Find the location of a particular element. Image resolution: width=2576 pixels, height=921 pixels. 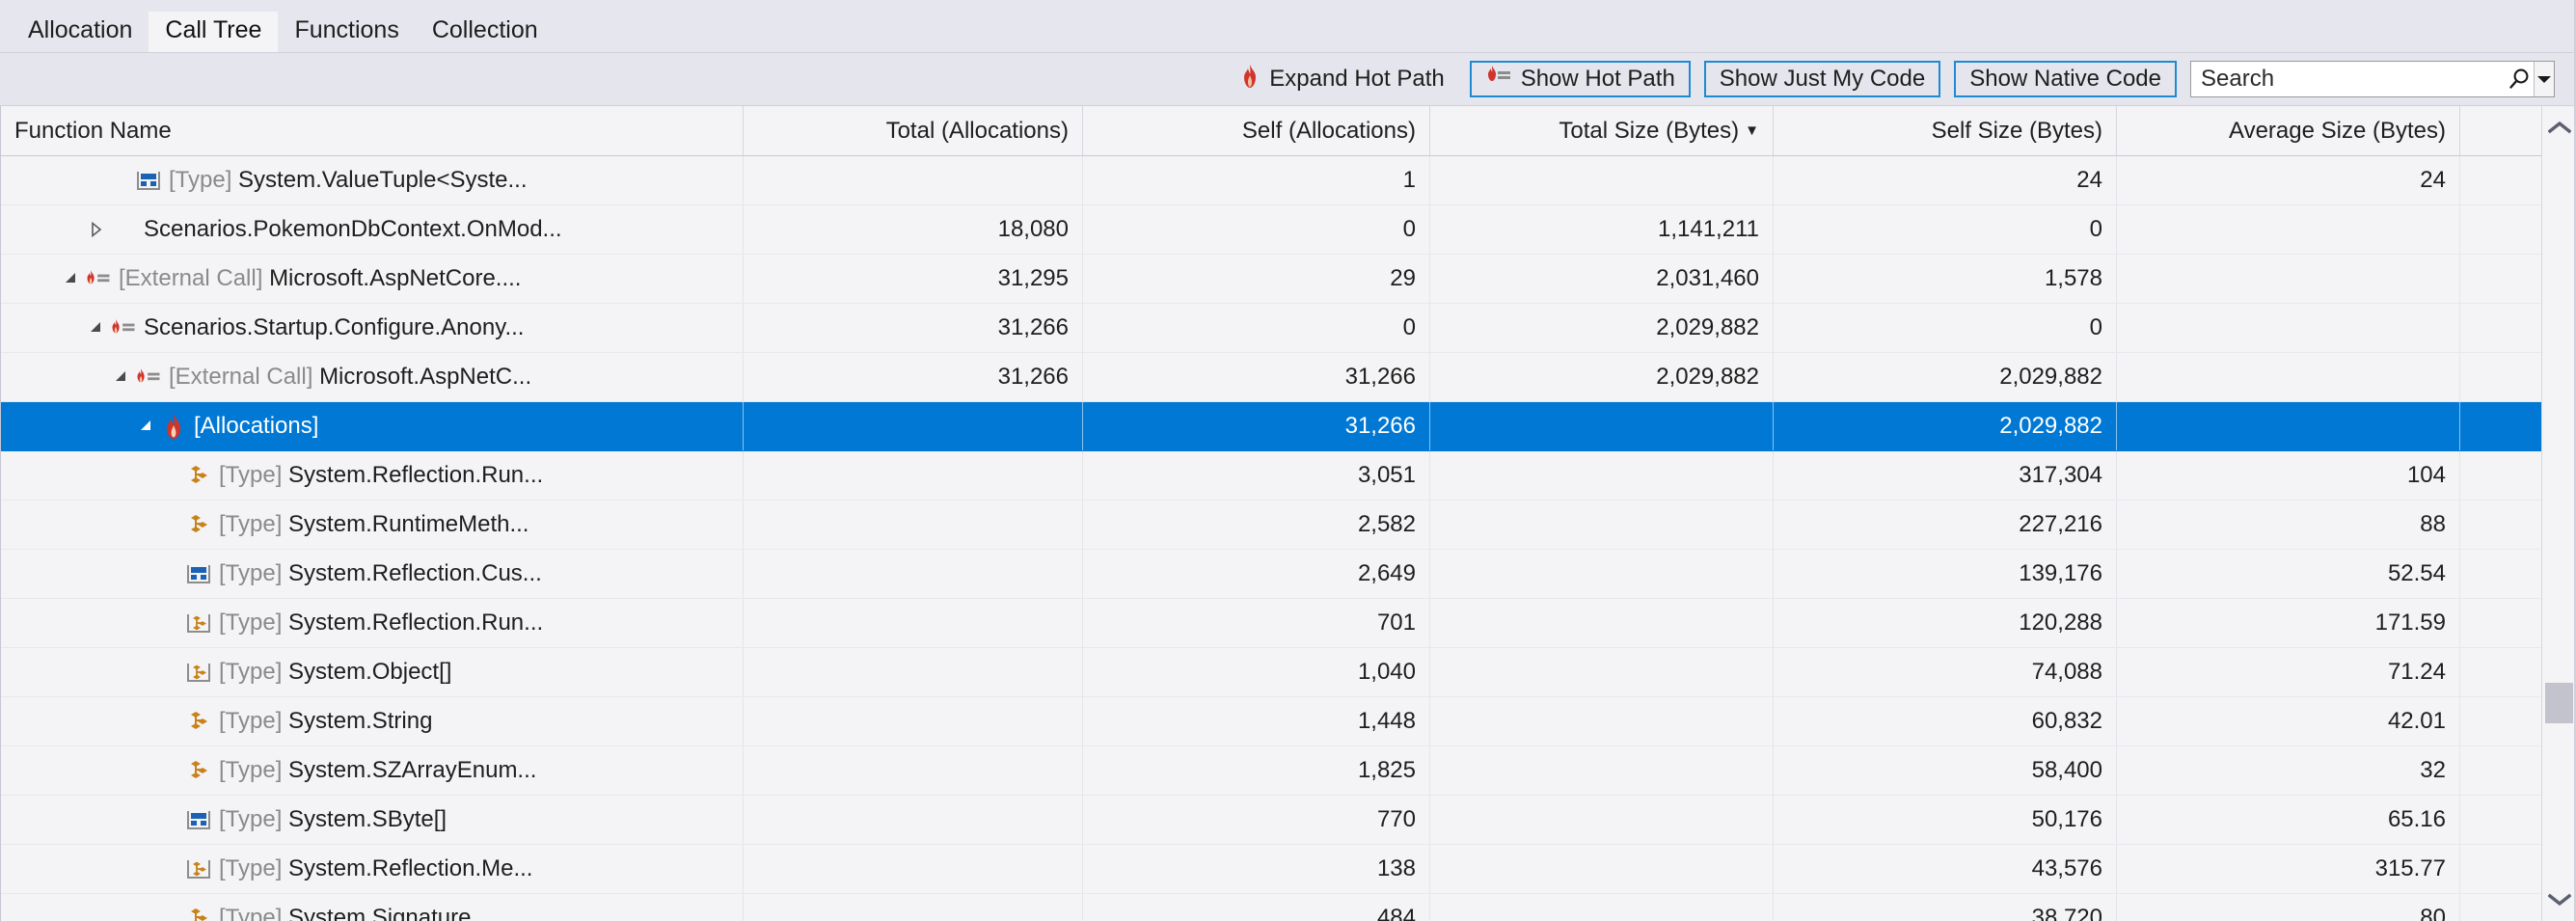

cell-self-size: 139,176 is located at coordinates (1945, 574).